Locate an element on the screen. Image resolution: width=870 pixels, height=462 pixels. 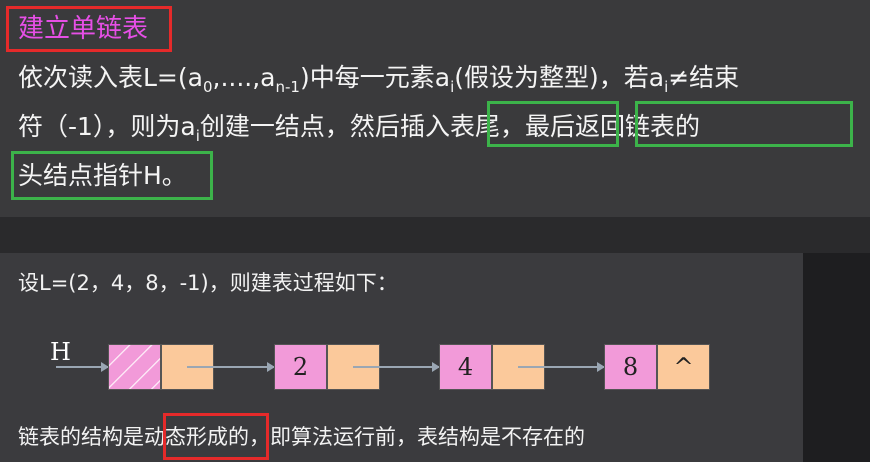
node-4-data: 4 is located at coordinates (465, 367).